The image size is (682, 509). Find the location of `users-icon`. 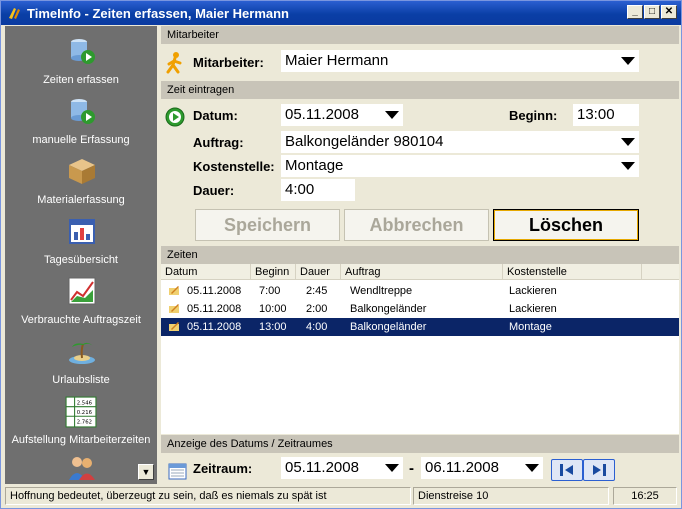

users-icon is located at coordinates (82, 468).